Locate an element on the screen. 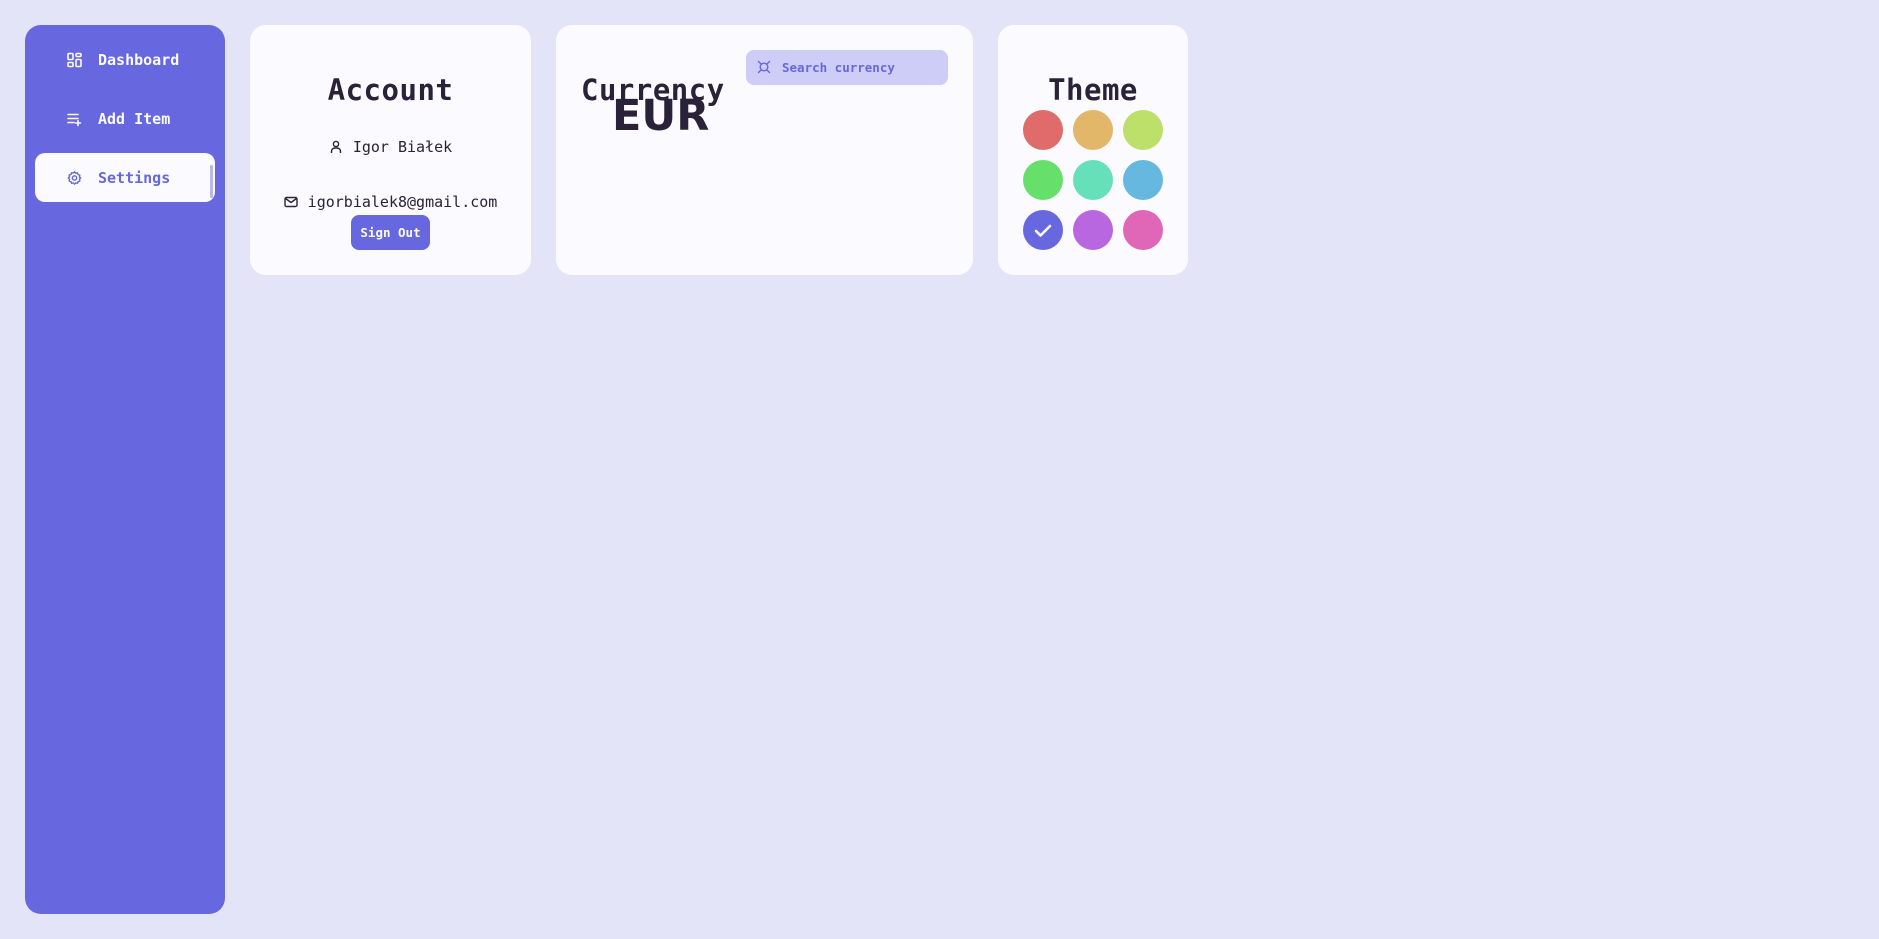 The image size is (1879, 939). currency-icon is located at coordinates (764, 67).